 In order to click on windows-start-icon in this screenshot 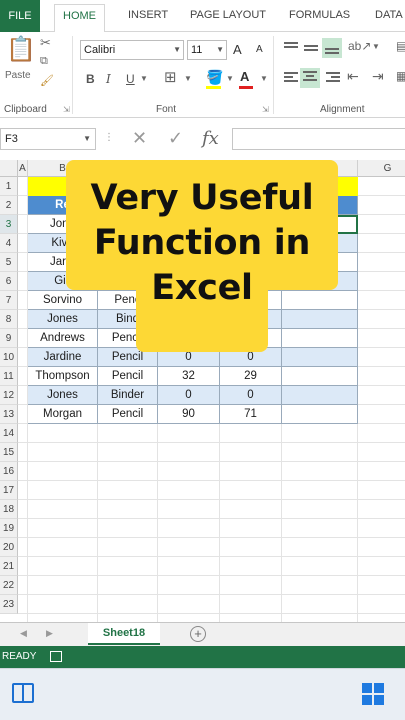, I will do `click(373, 694)`.